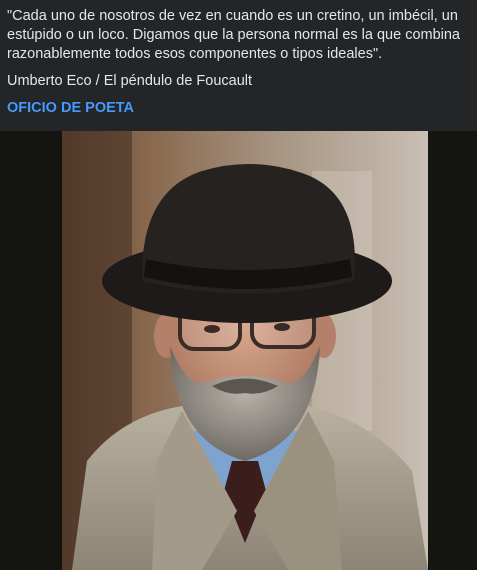  What do you see at coordinates (70, 108) in the screenshot?
I see `page-link: OFICIO DE POETA` at bounding box center [70, 108].